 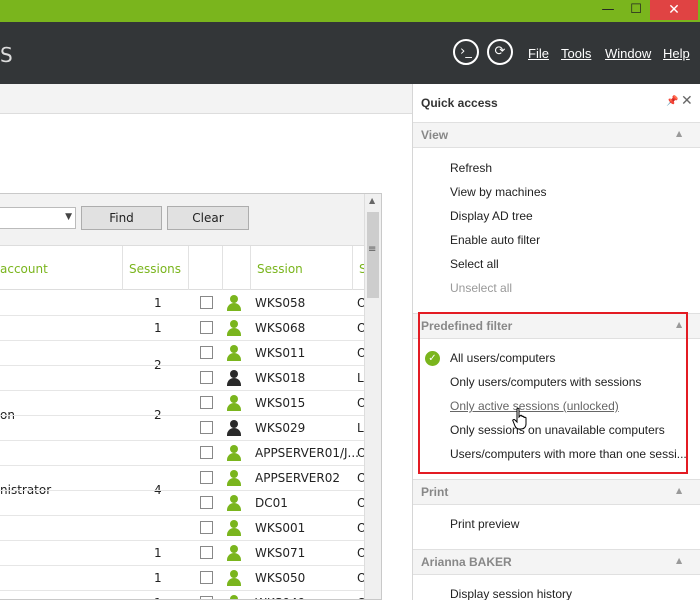 I want to click on highlight-frame, so click(x=553, y=393).